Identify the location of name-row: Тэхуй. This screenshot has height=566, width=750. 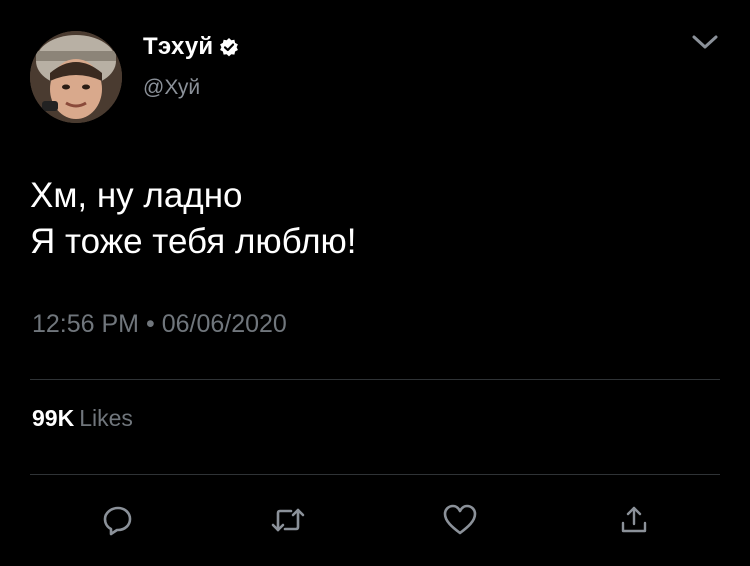
(191, 47).